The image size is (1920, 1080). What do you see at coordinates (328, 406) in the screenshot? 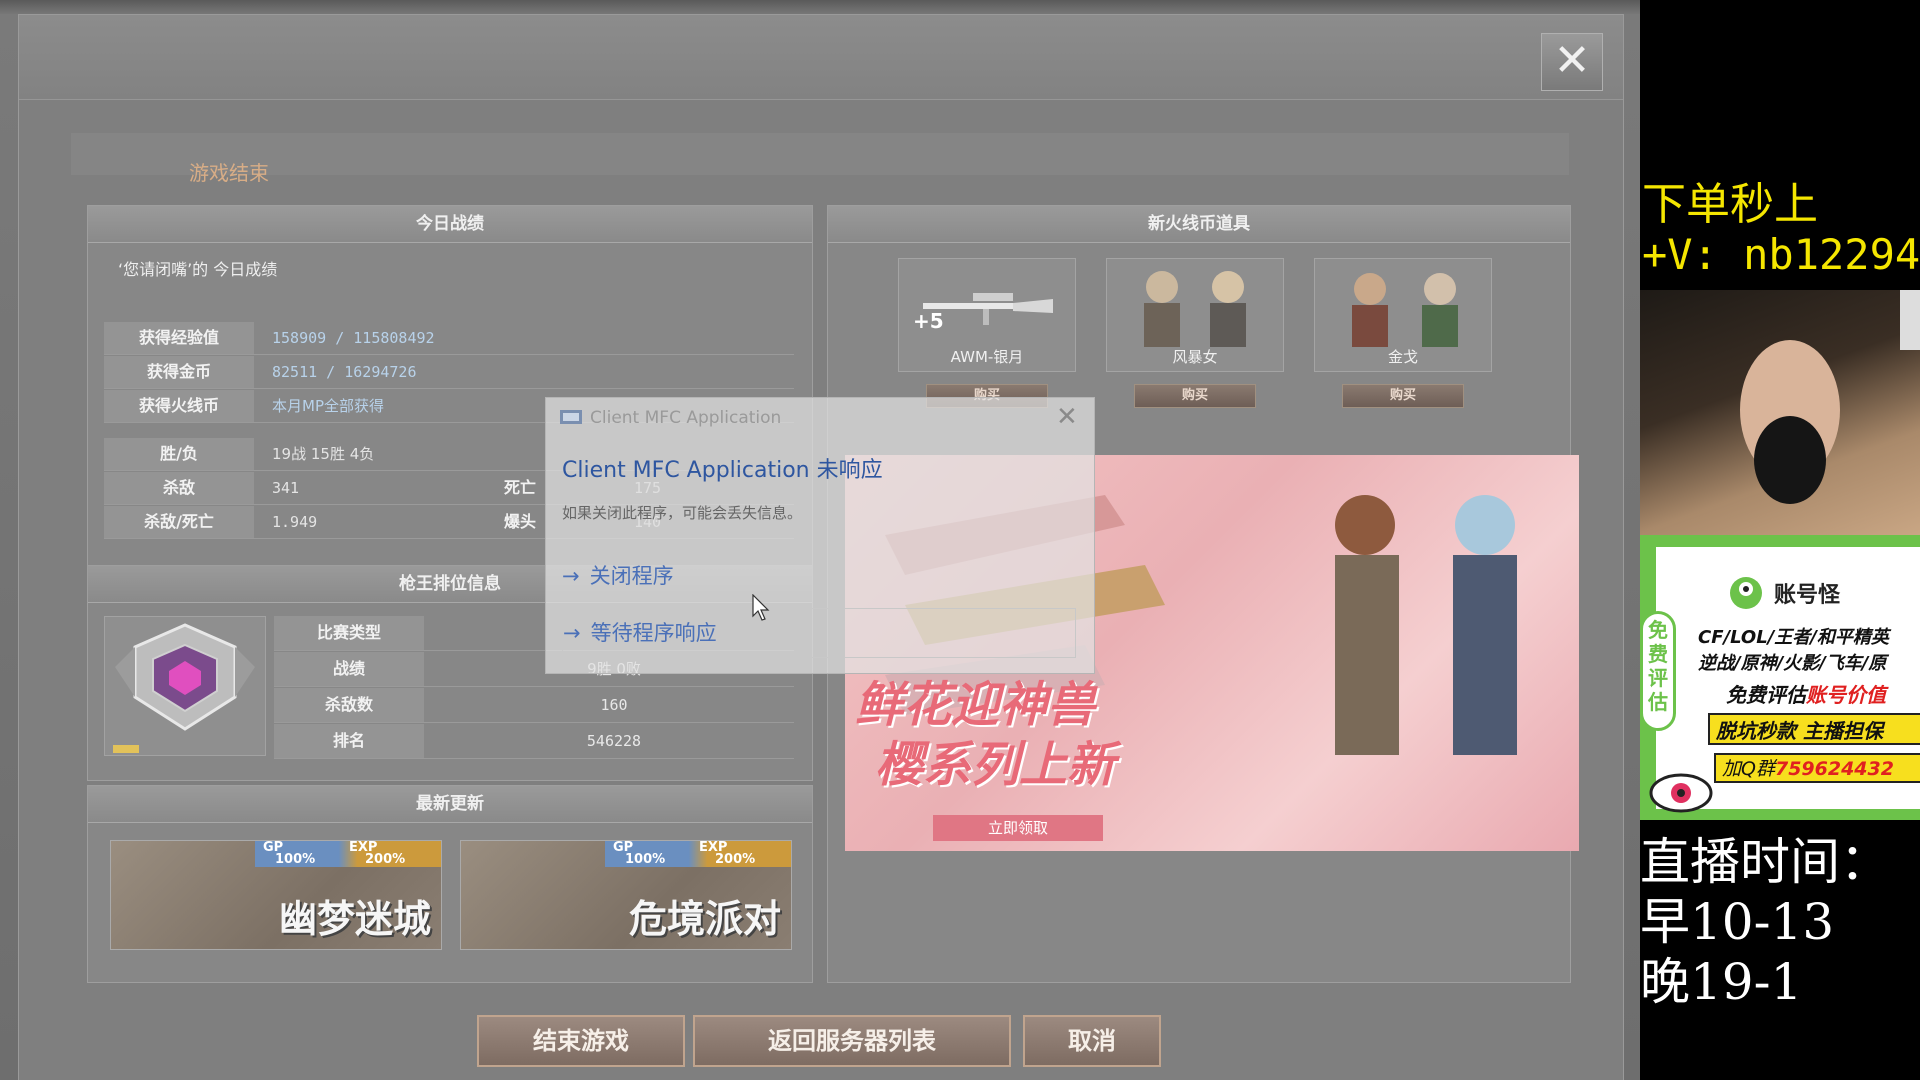
I see `stat-value: 本月MP全部获得` at bounding box center [328, 406].